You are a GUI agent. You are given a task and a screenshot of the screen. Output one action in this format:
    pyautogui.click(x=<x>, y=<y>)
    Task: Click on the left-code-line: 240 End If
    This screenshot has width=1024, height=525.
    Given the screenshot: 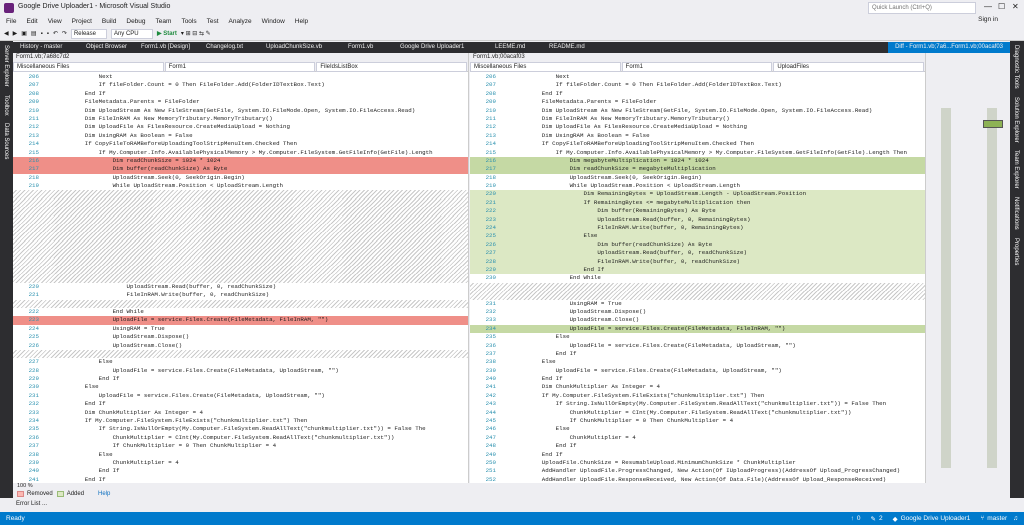 What is the action you would take?
    pyautogui.click(x=240, y=471)
    